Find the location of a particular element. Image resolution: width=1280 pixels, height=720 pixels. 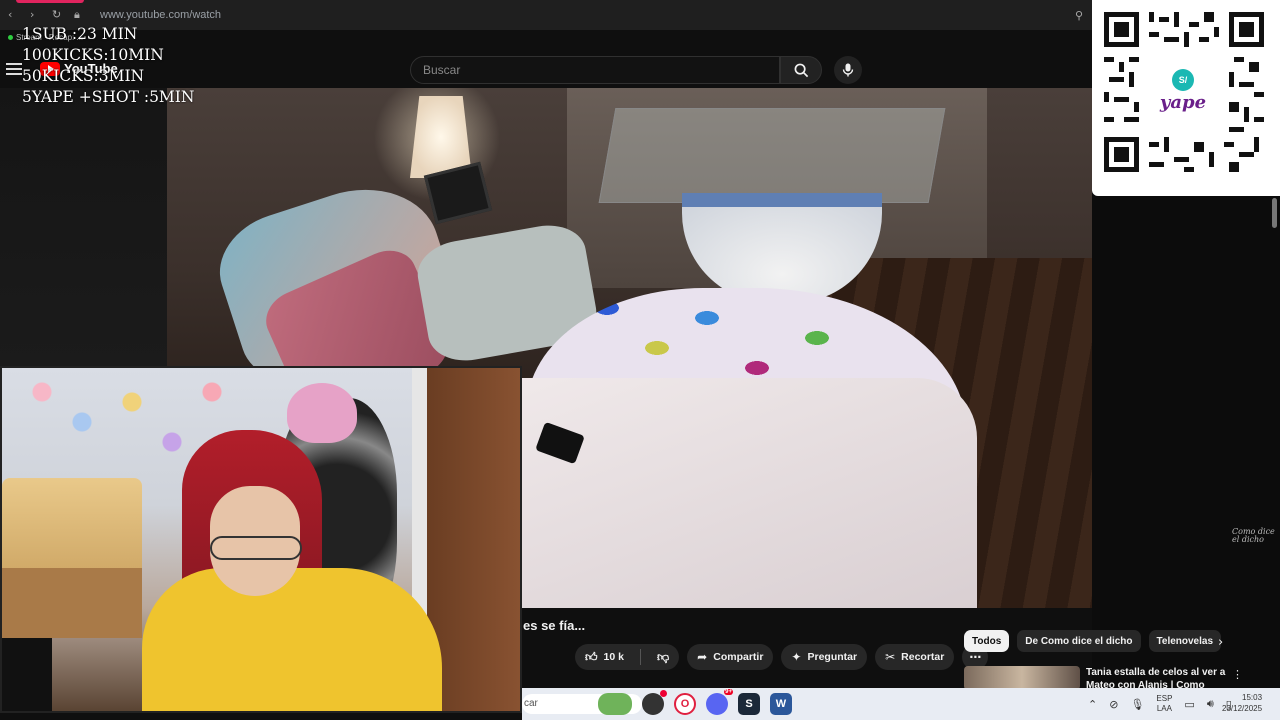

yape-brand-text: yape is located at coordinates (1183, 102).